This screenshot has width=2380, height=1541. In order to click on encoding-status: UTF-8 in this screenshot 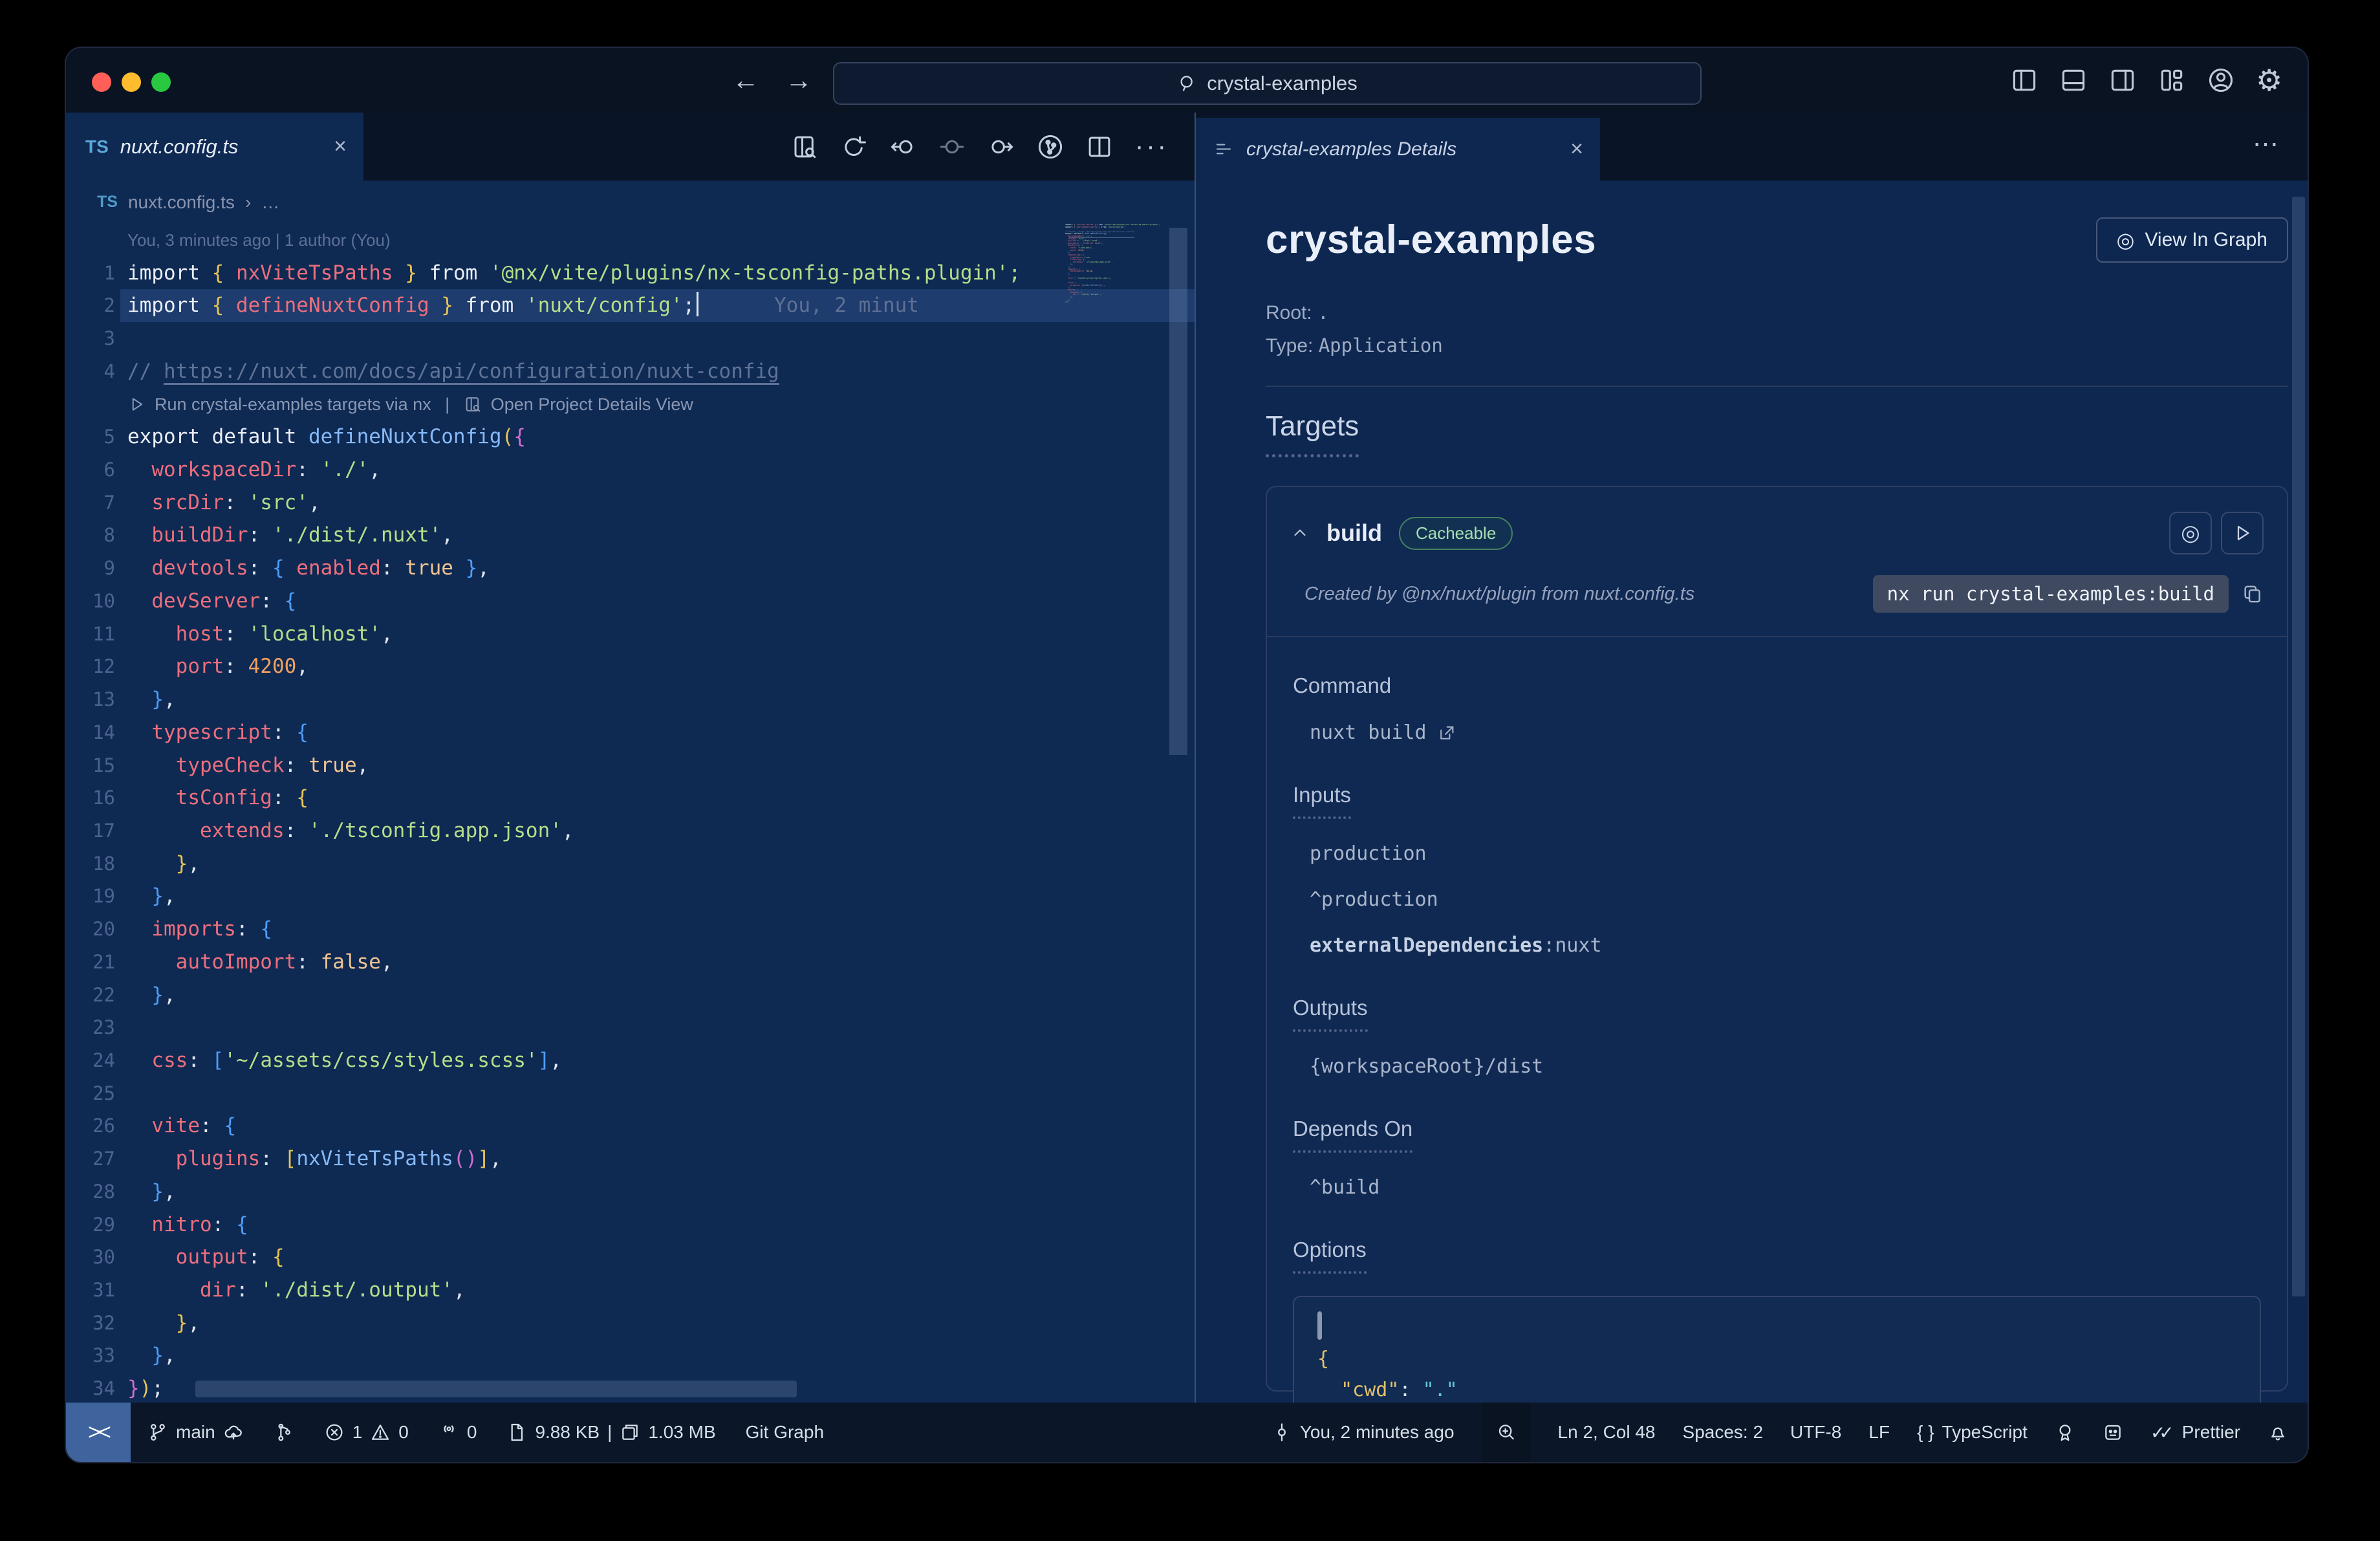, I will do `click(1816, 1432)`.